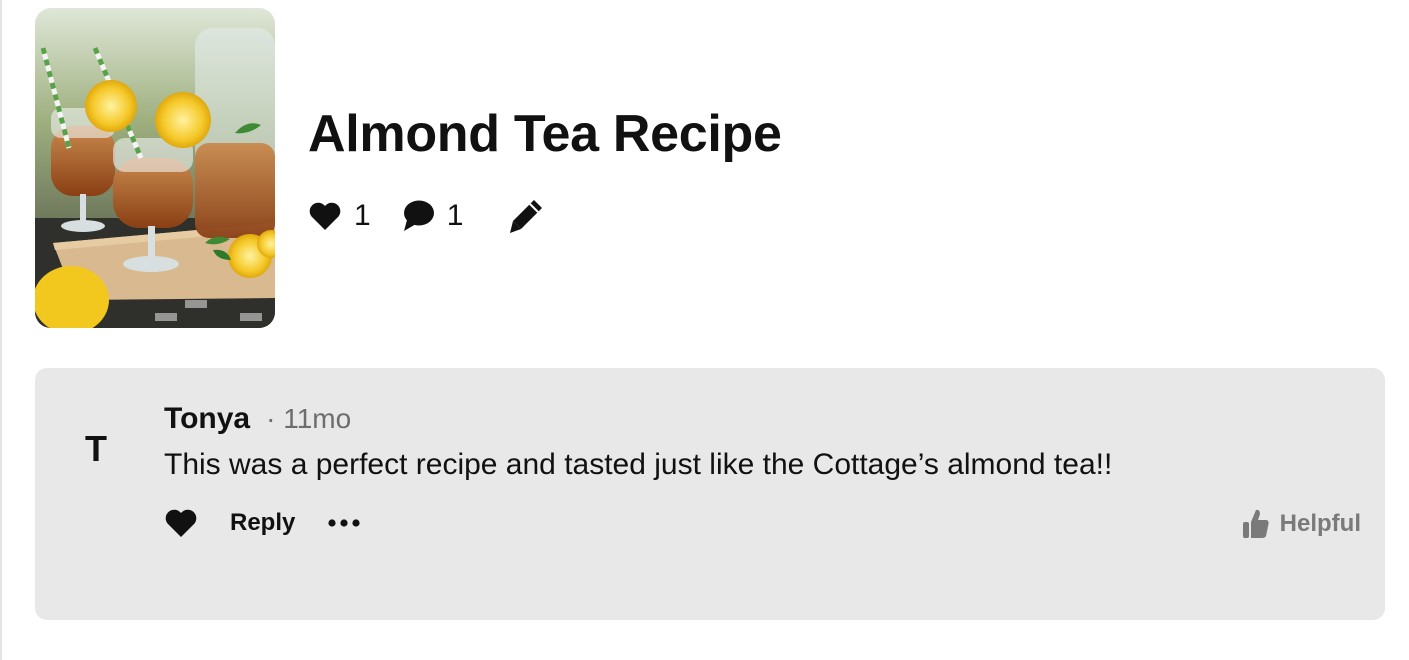 The height and width of the screenshot is (660, 1409). I want to click on comment-like-button, so click(181, 523).